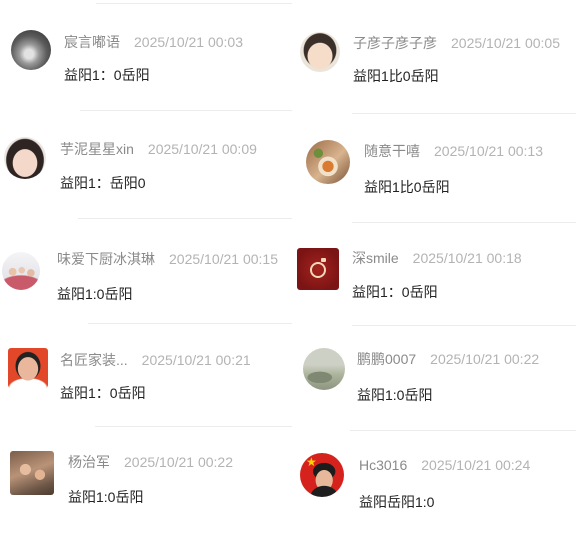 Image resolution: width=576 pixels, height=533 pixels. Describe the element at coordinates (167, 259) in the screenshot. I see `comment-header: 味爱下厨冰淇琳 2025/10/21 00:15` at that location.